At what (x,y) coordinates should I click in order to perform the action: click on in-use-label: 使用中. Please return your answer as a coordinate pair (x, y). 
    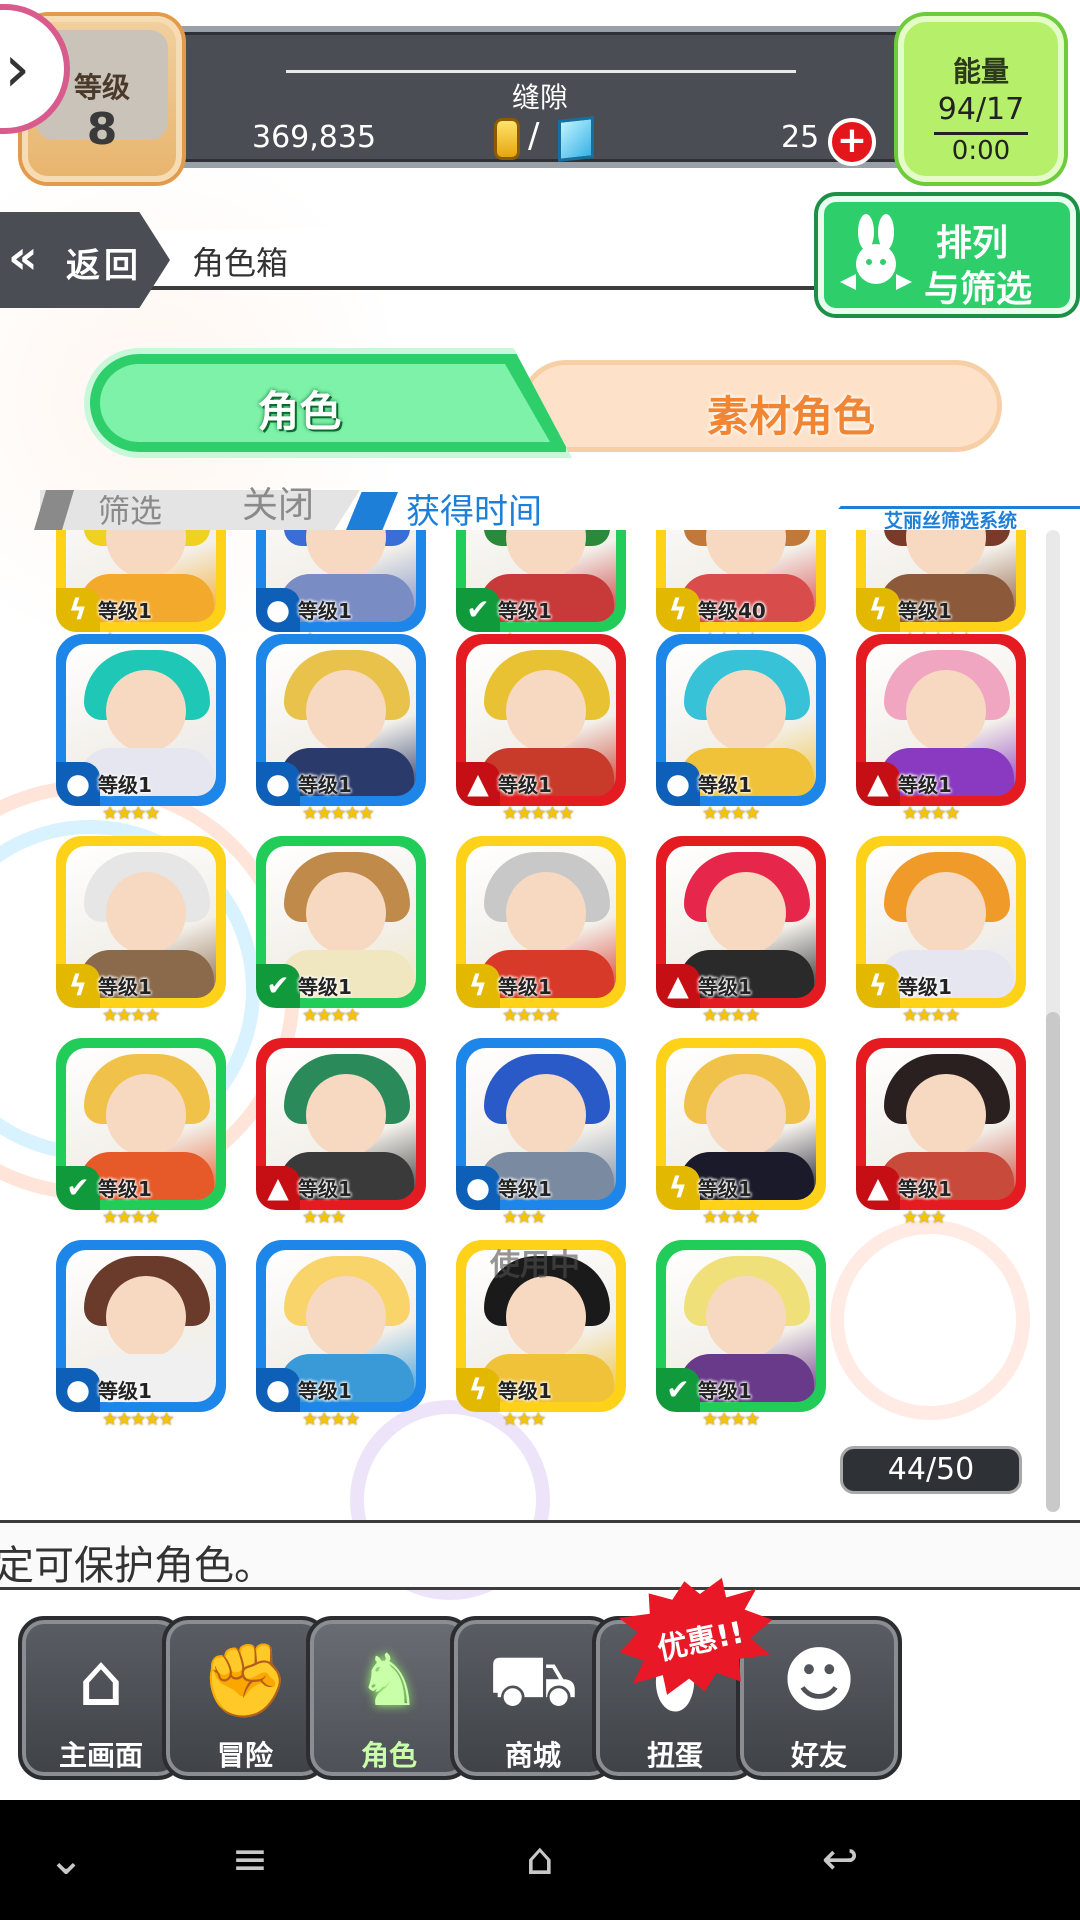
    Looking at the image, I should click on (535, 1265).